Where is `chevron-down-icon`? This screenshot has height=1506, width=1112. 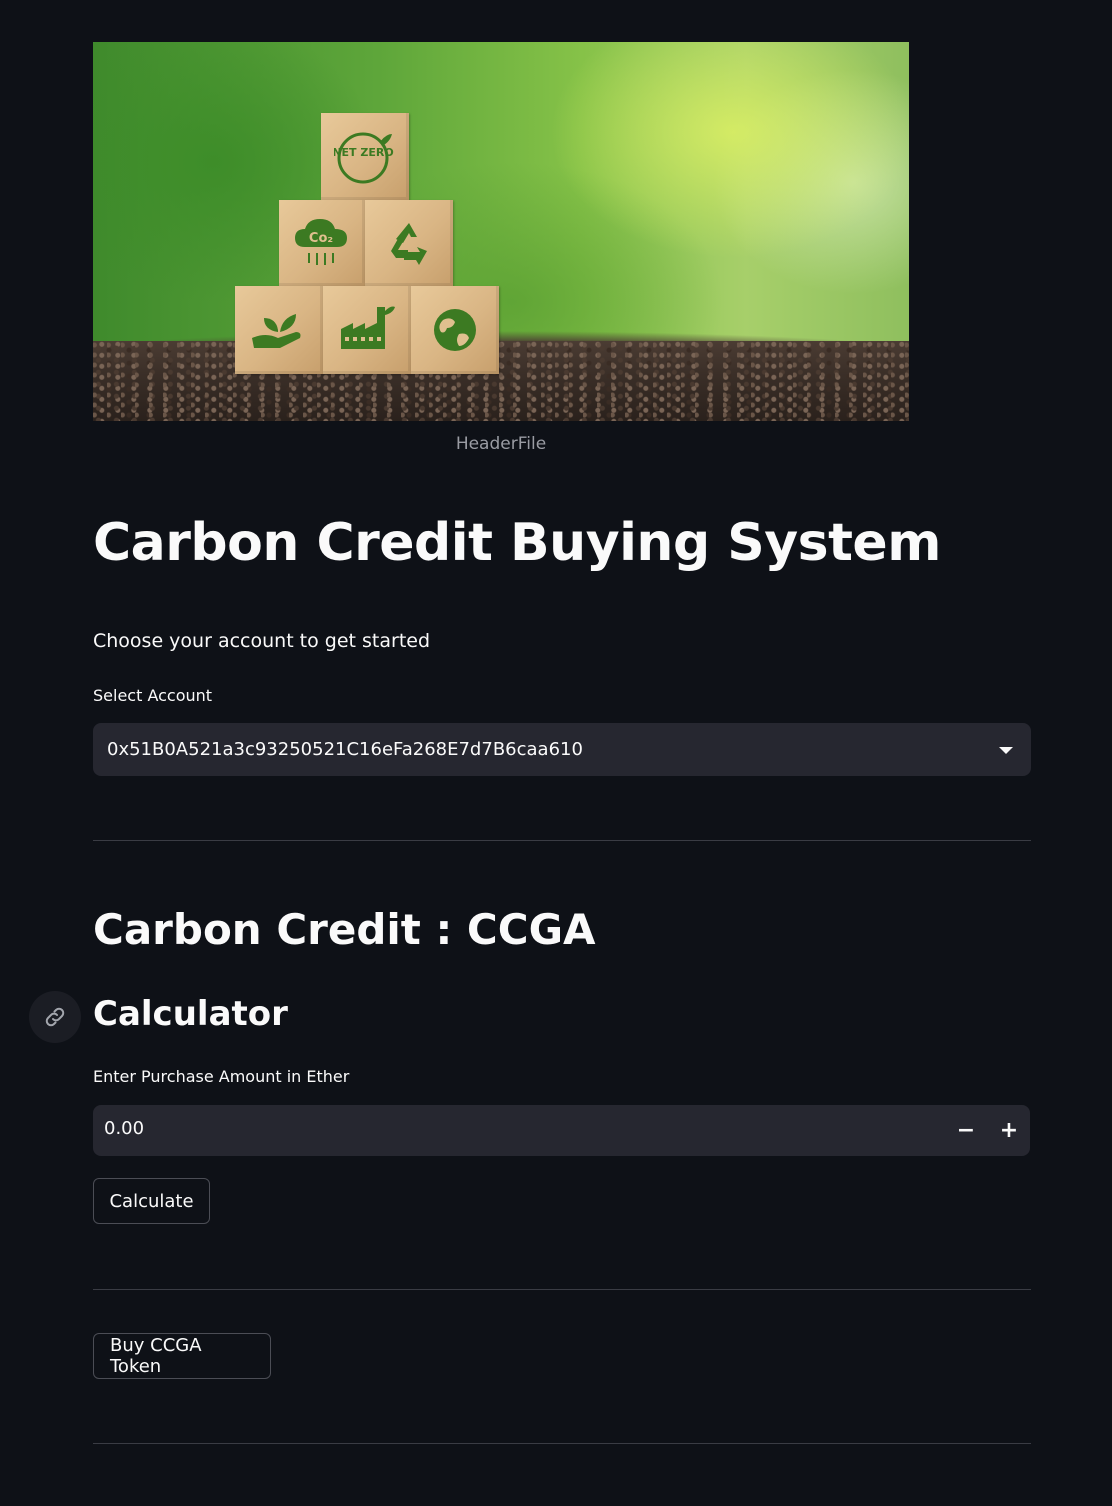
chevron-down-icon is located at coordinates (1006, 750).